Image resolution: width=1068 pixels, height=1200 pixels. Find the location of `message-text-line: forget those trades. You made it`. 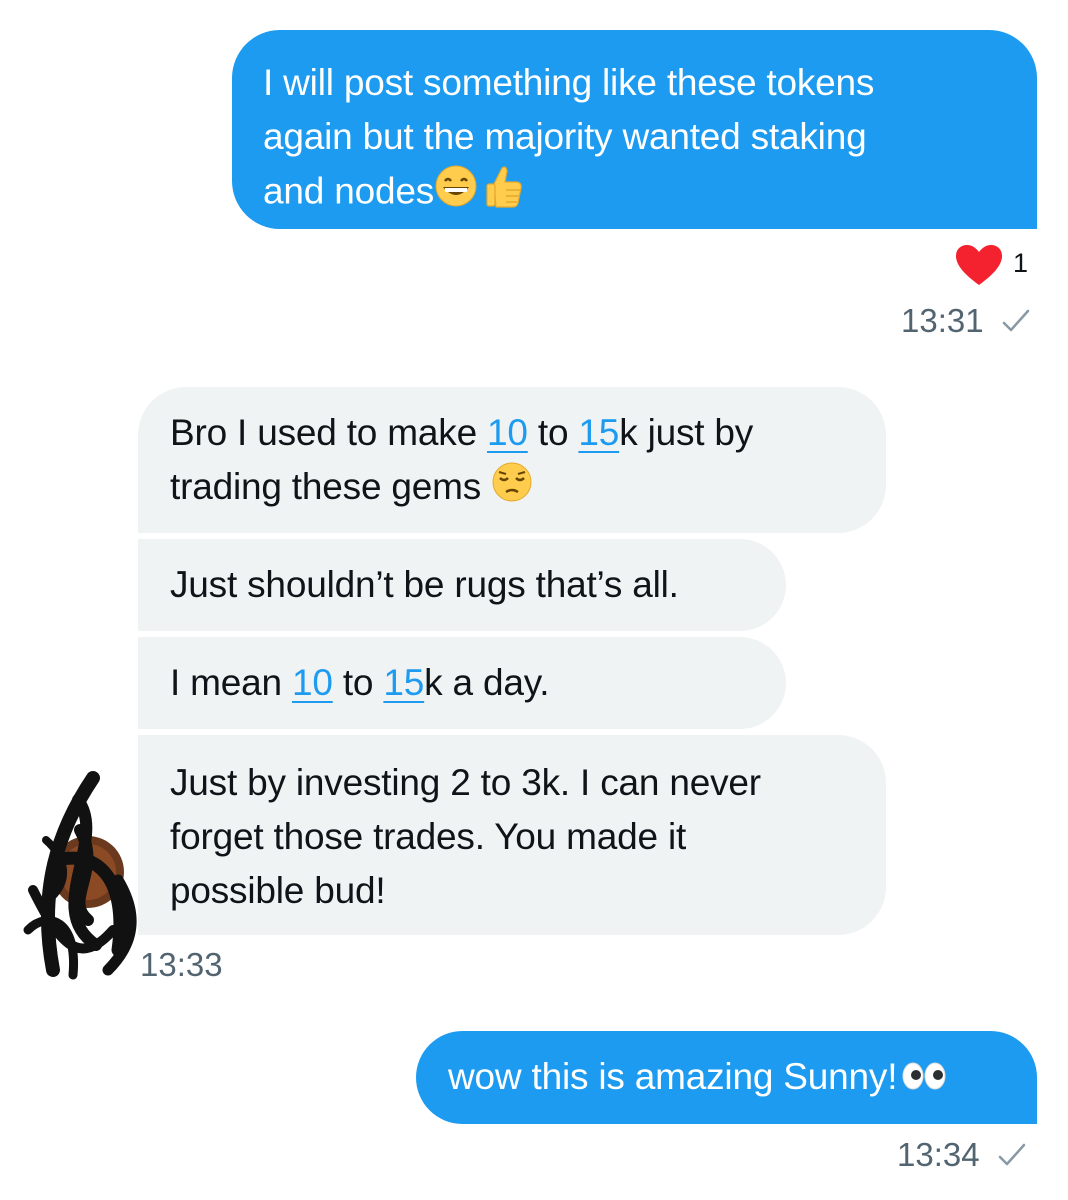

message-text-line: forget those trades. You made it is located at coordinates (428, 836).